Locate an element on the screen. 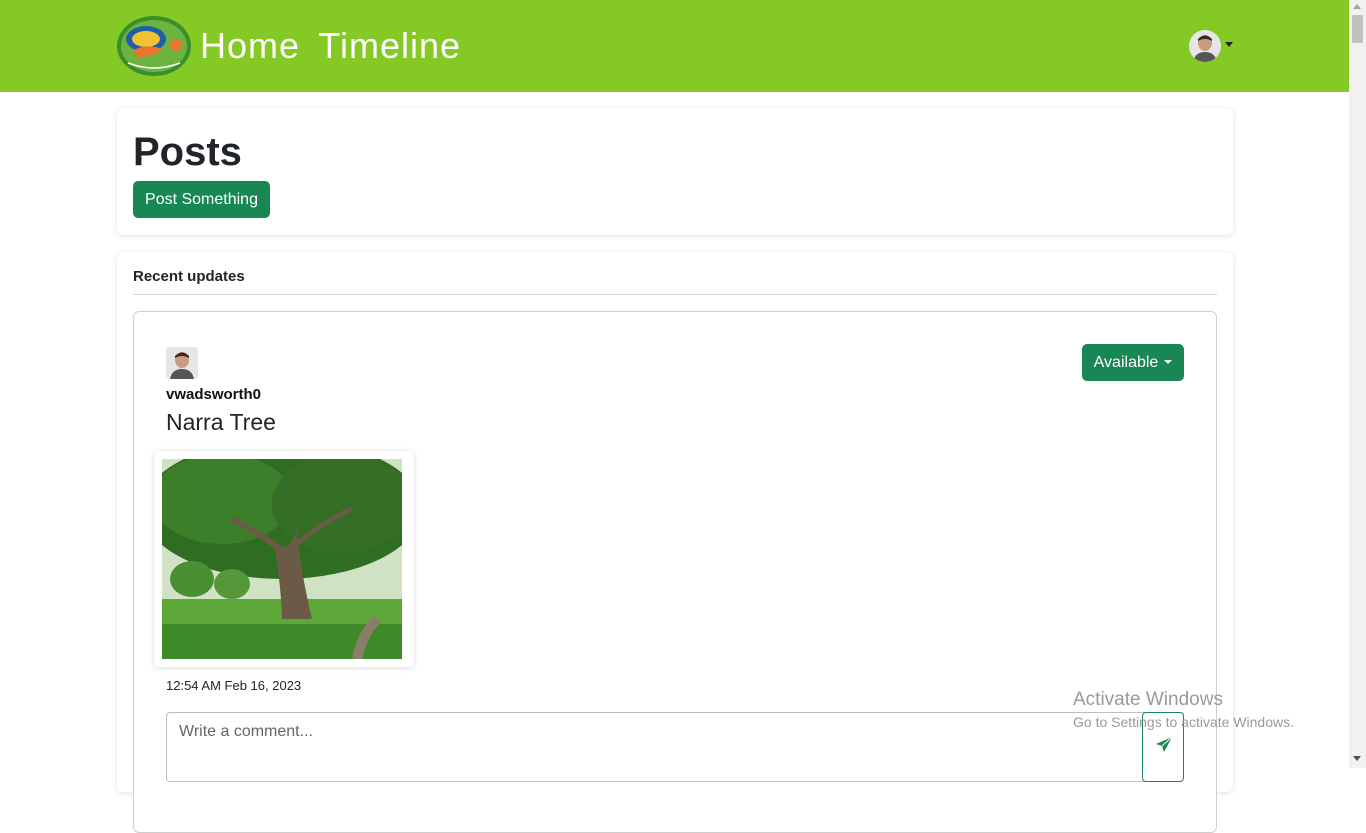 This screenshot has width=1366, height=833. post-author-avatar is located at coordinates (182, 363).